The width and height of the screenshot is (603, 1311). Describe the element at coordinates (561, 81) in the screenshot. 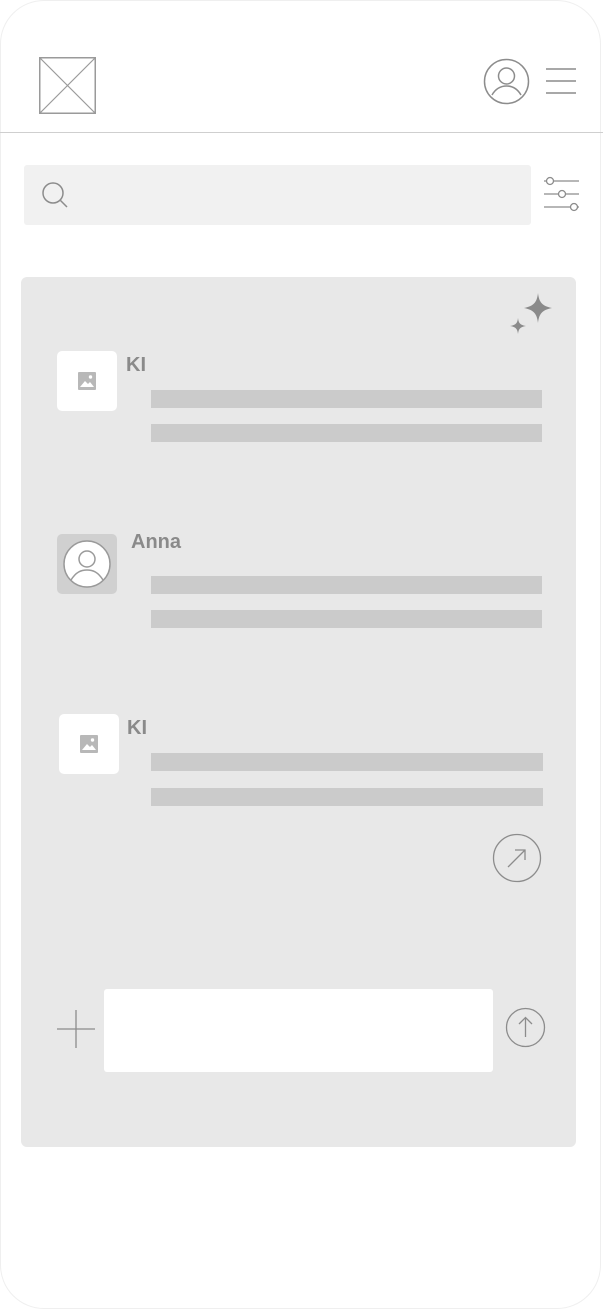

I see `hamburger-menu-icon` at that location.